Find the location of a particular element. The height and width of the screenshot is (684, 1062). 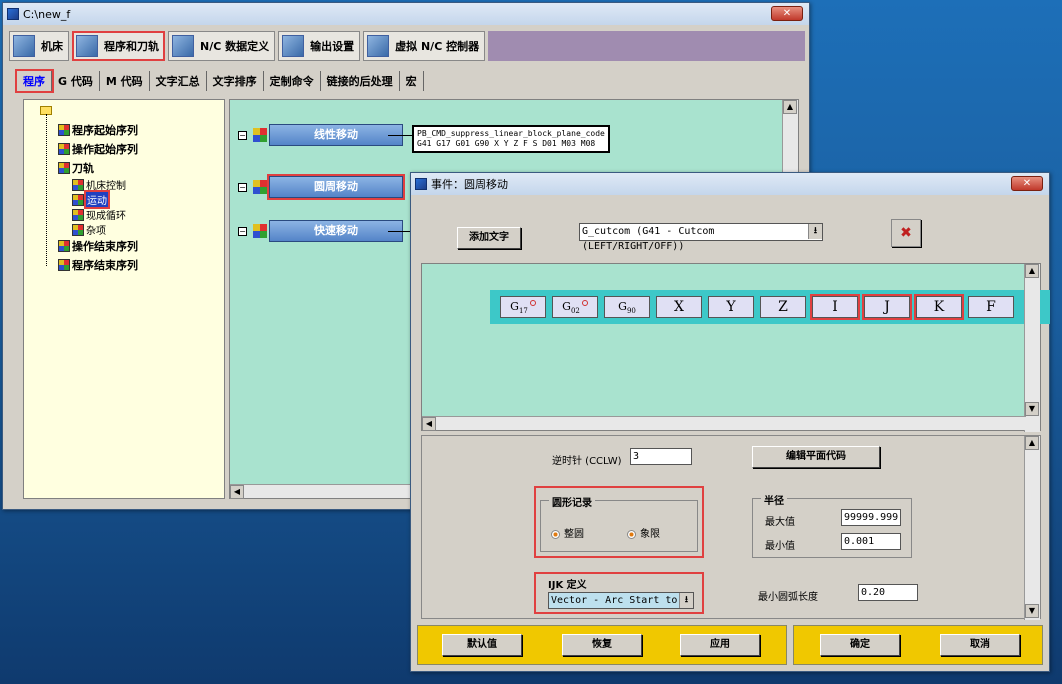

code-hscroll: ◀ is located at coordinates (724, 423).